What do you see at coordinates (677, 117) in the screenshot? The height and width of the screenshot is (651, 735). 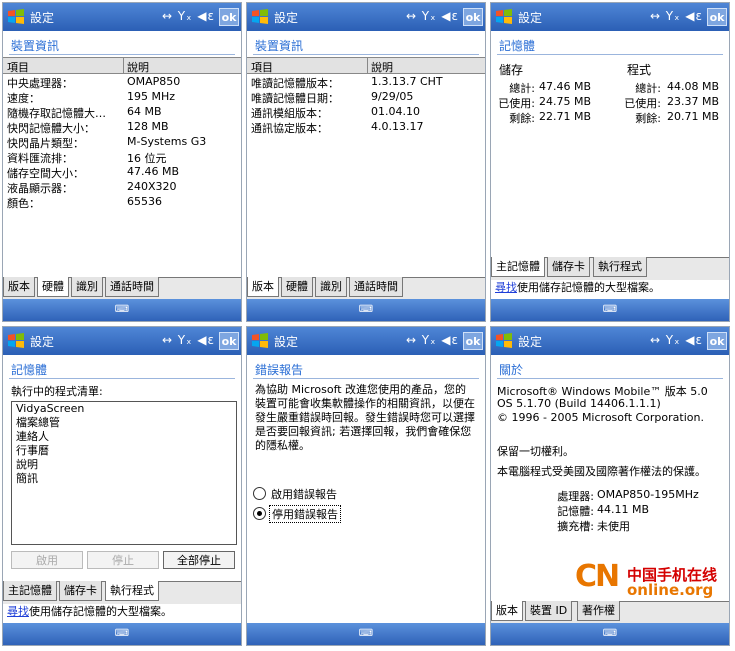 I see `stat-row: 剩餘: 20.71 MB` at bounding box center [677, 117].